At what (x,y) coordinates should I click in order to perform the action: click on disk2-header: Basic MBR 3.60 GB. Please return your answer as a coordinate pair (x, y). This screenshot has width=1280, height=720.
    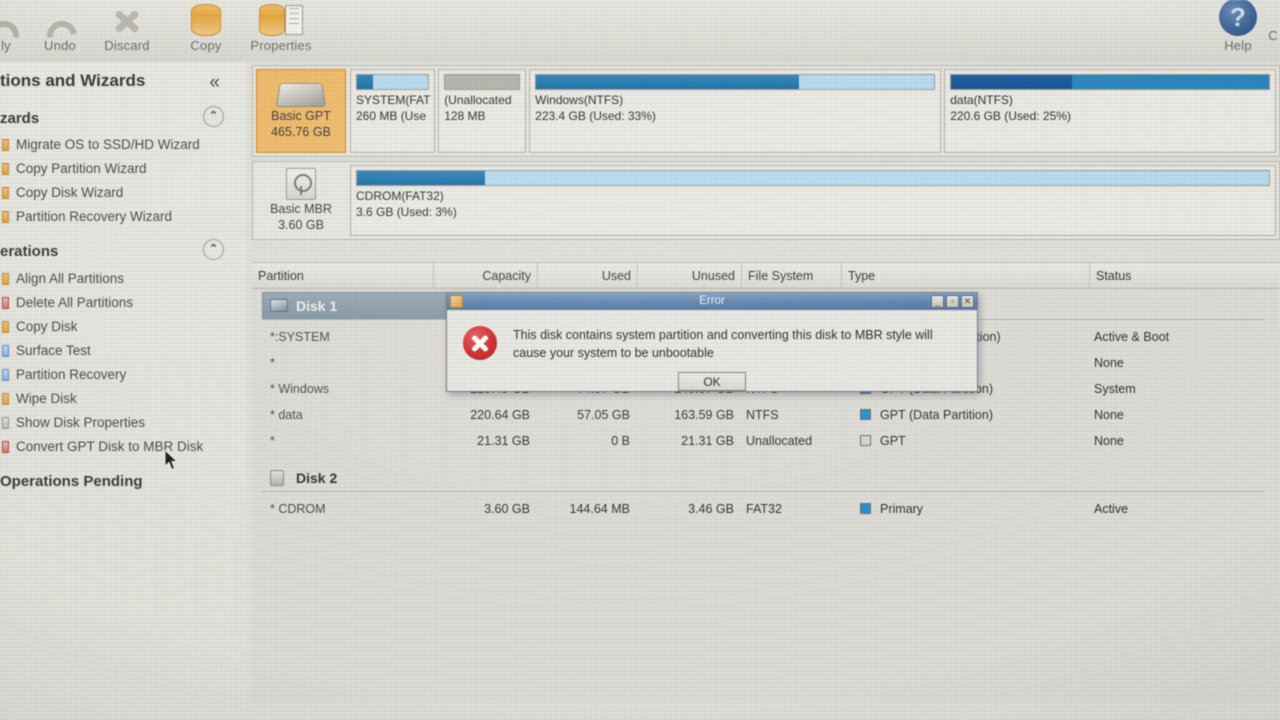
    Looking at the image, I should click on (301, 200).